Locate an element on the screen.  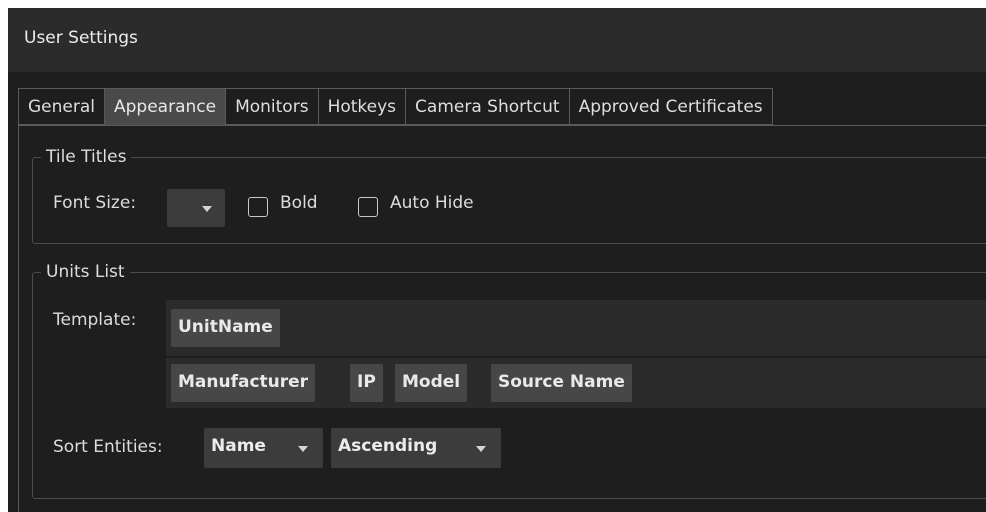
auto-hide-checkbox is located at coordinates (368, 207).